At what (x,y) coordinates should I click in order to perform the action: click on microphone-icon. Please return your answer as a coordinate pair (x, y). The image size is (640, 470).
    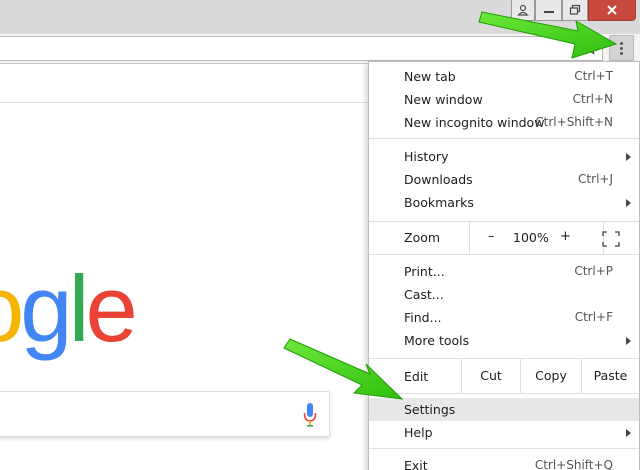
    Looking at the image, I should click on (310, 415).